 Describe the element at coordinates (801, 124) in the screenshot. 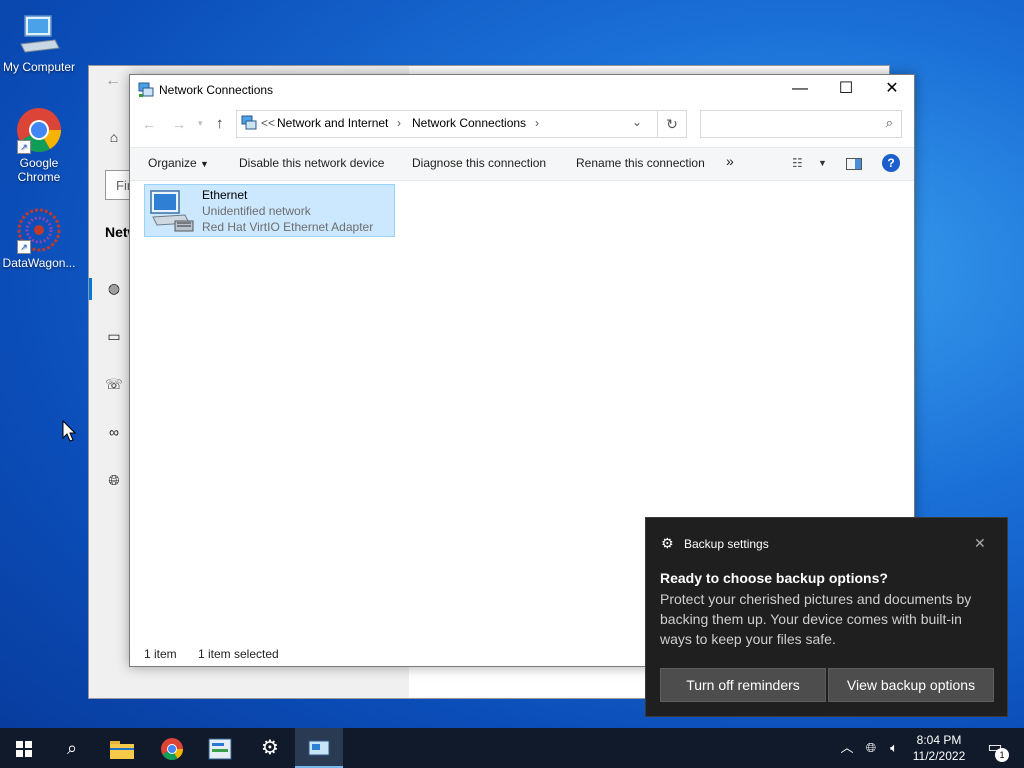

I see `search-input: ⌕` at that location.